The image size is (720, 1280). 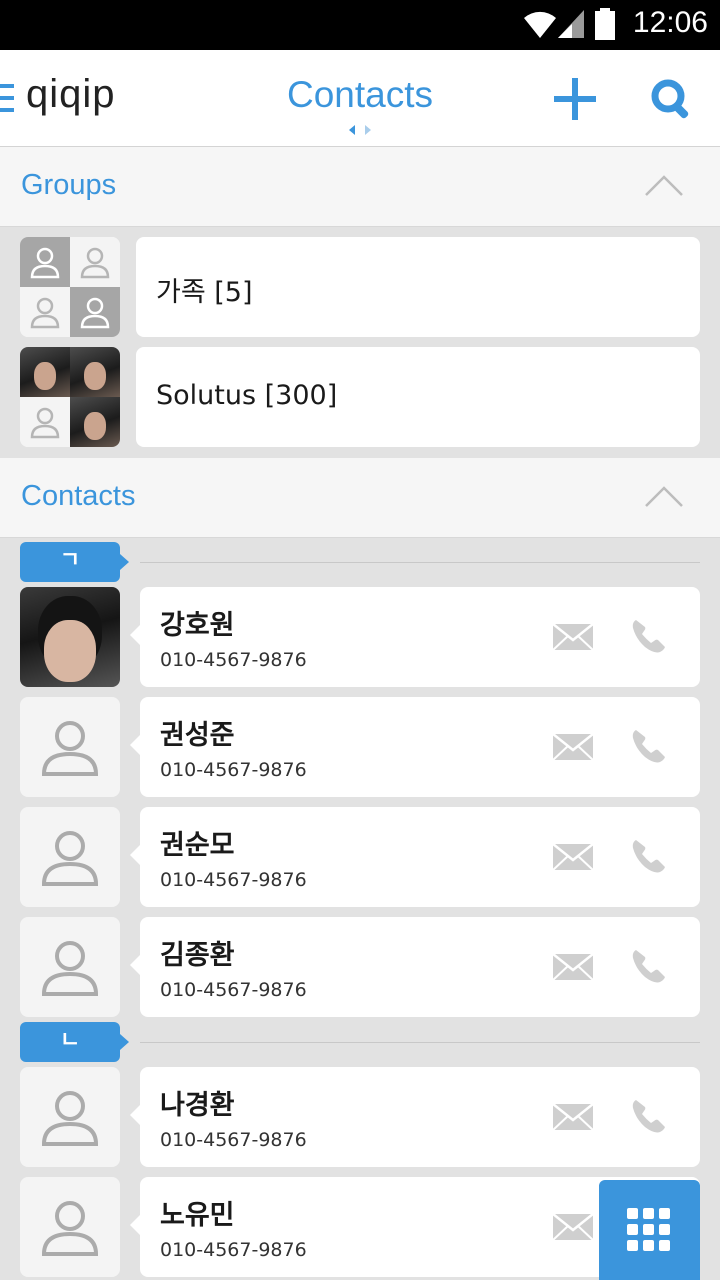 I want to click on groups-section-title: Groups, so click(x=69, y=185).